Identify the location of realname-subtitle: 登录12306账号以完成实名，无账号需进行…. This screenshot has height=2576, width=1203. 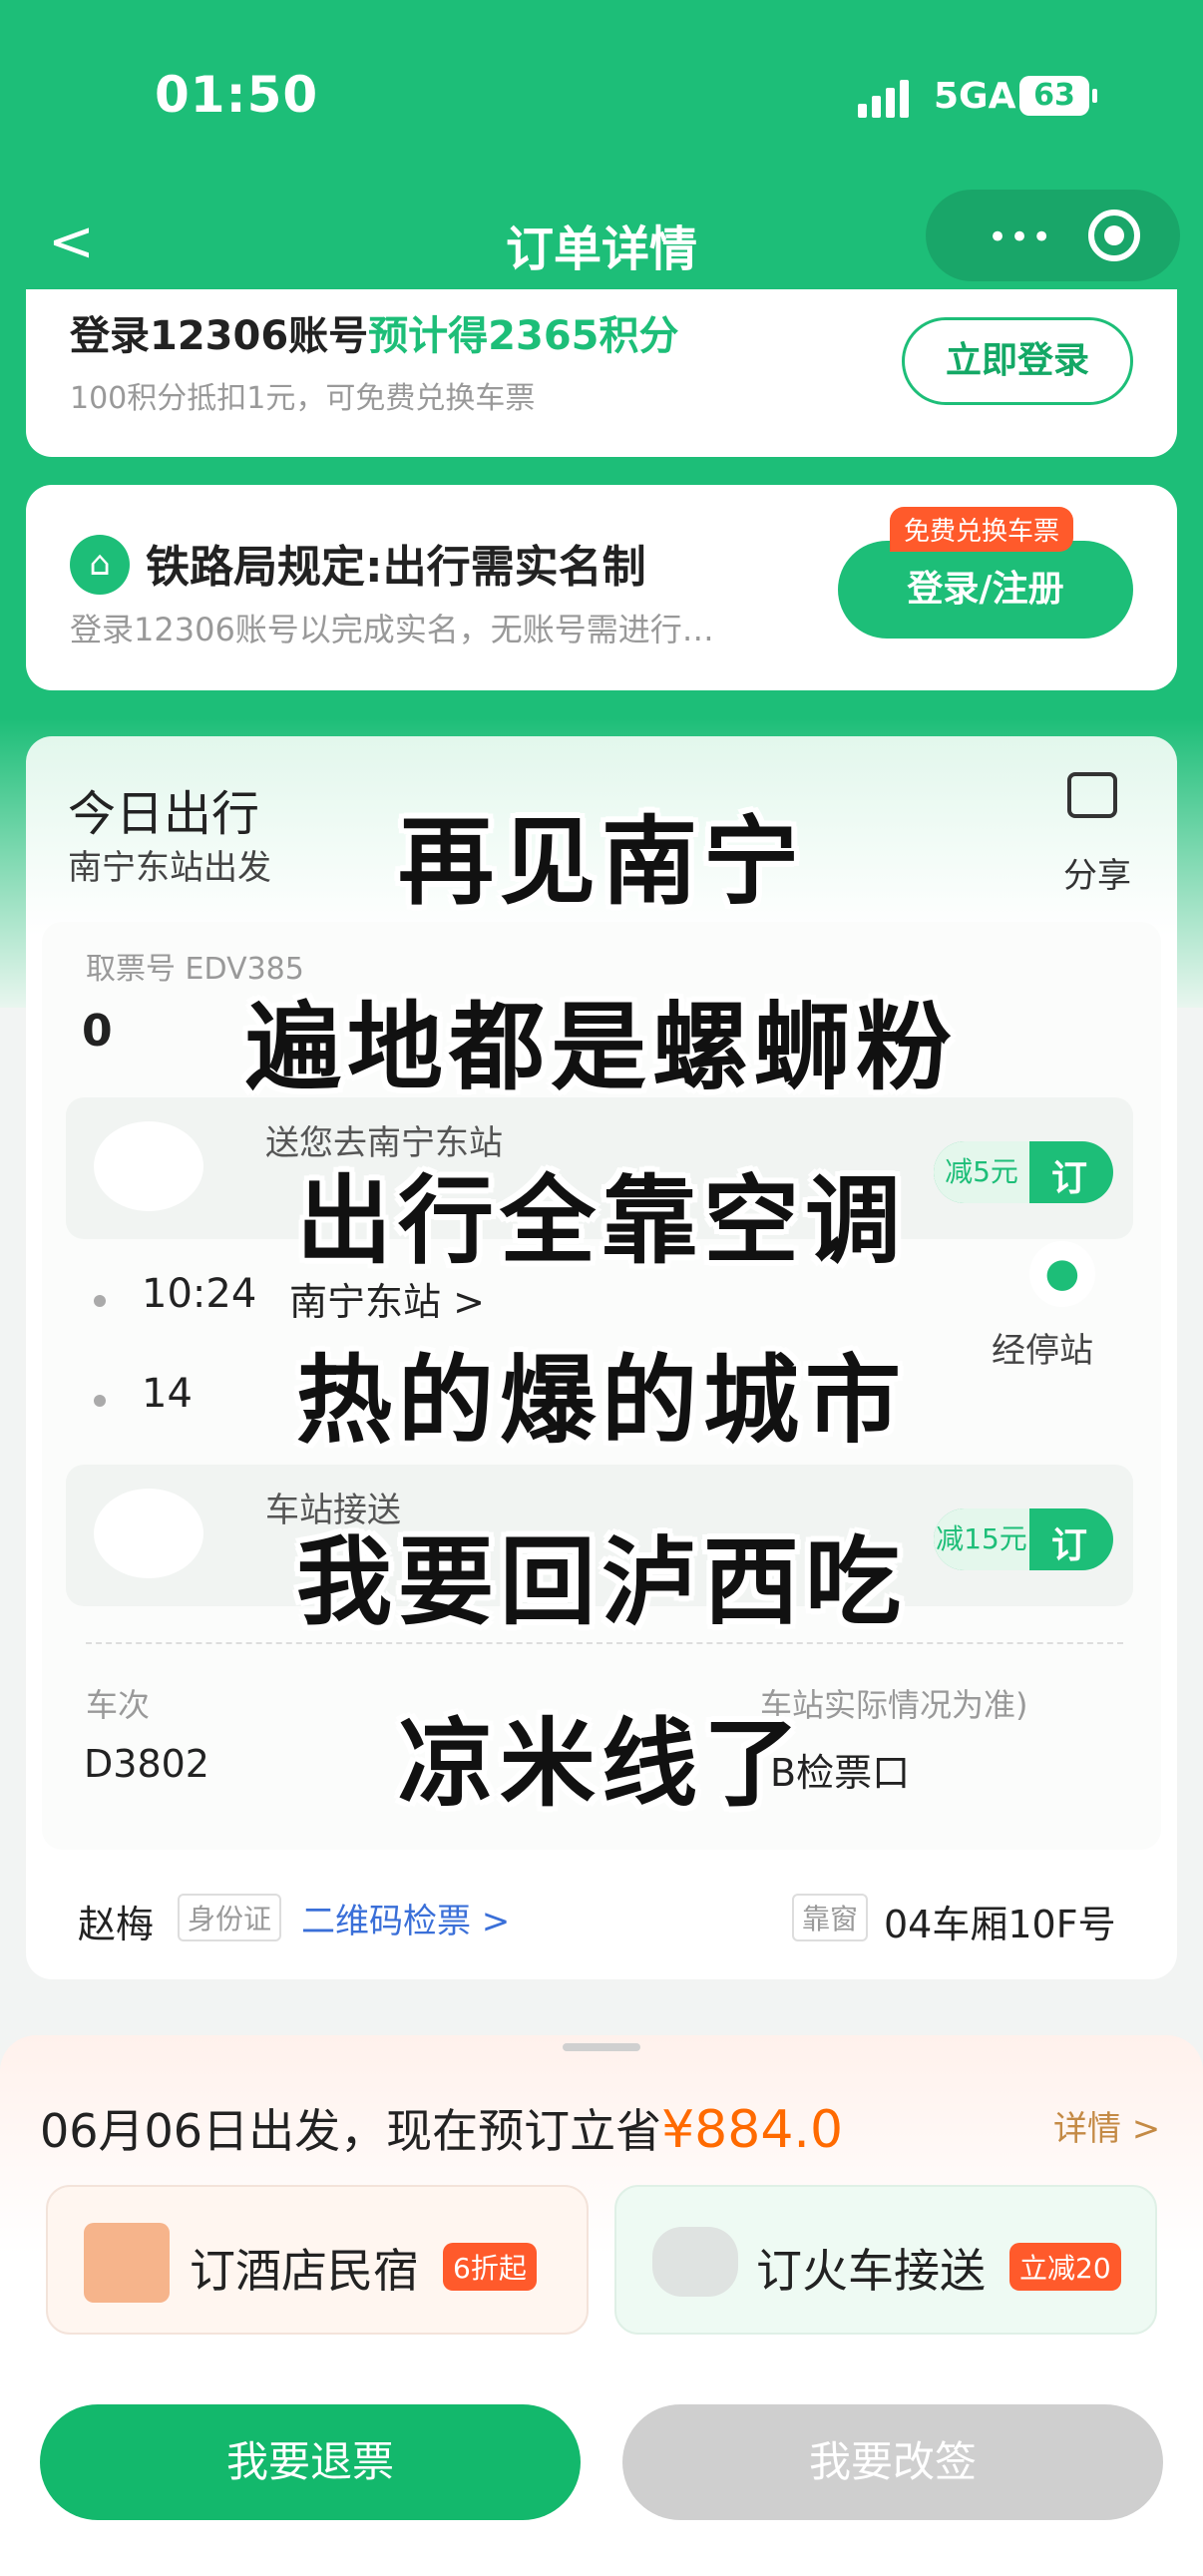
(392, 629).